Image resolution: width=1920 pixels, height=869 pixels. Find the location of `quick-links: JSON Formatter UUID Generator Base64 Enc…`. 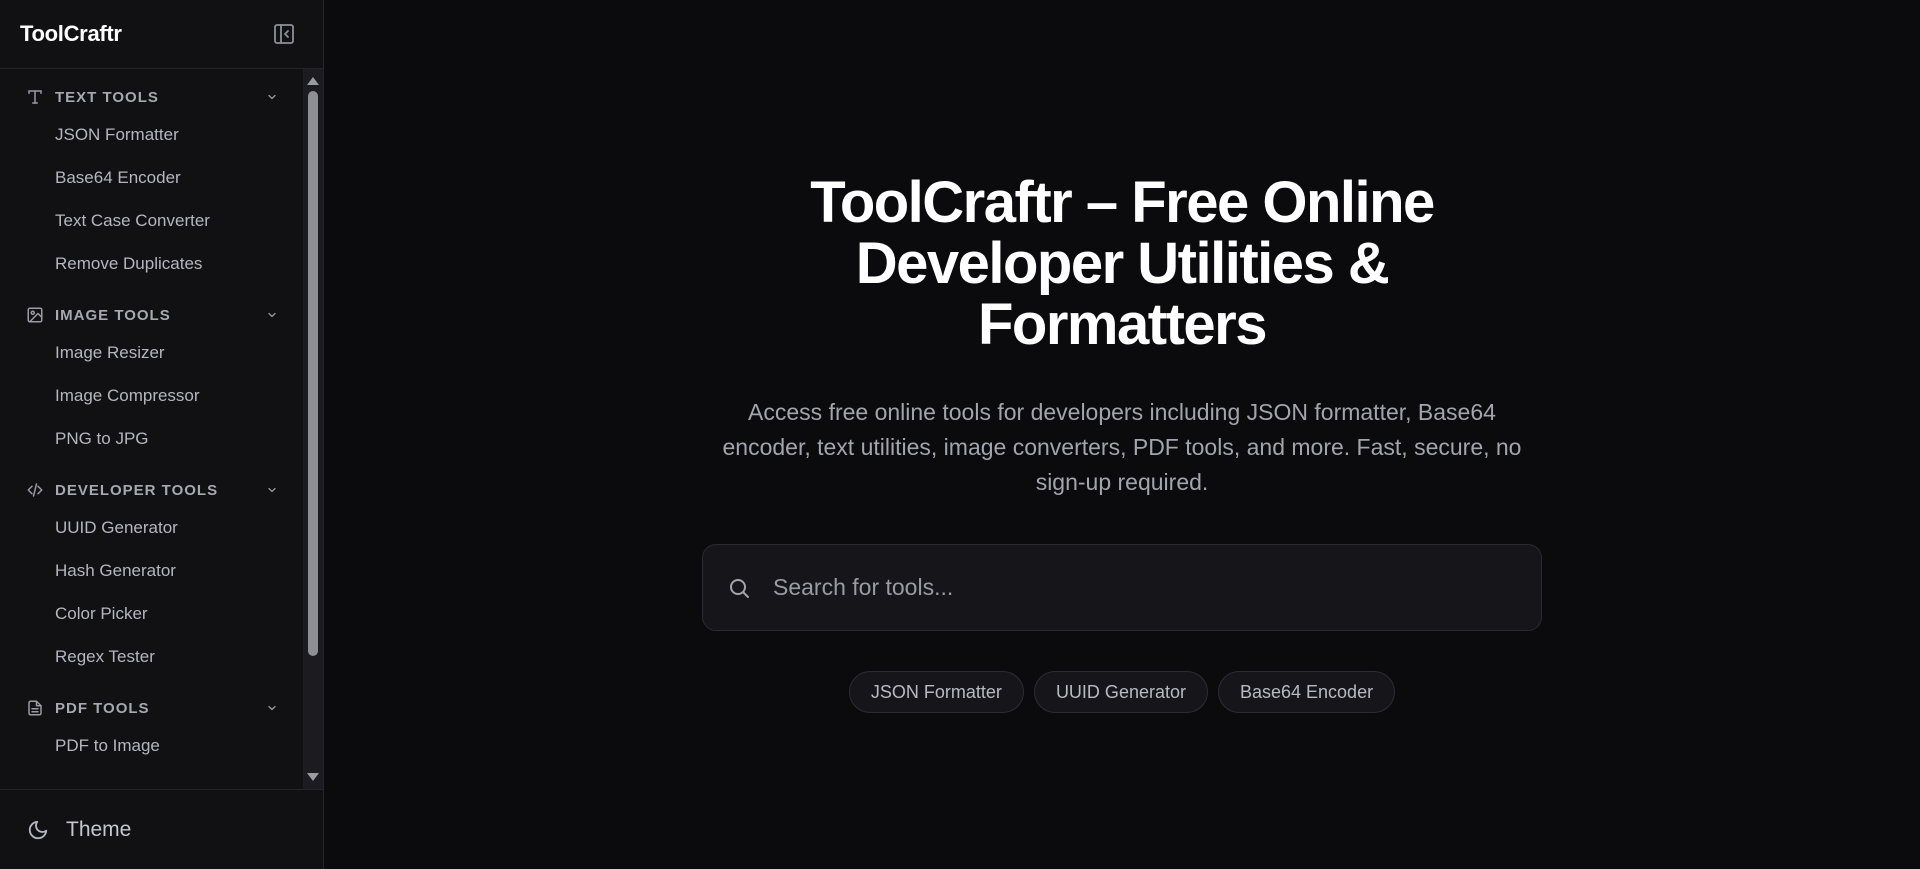

quick-links: JSON Formatter UUID Generator Base64 Enc… is located at coordinates (1122, 692).